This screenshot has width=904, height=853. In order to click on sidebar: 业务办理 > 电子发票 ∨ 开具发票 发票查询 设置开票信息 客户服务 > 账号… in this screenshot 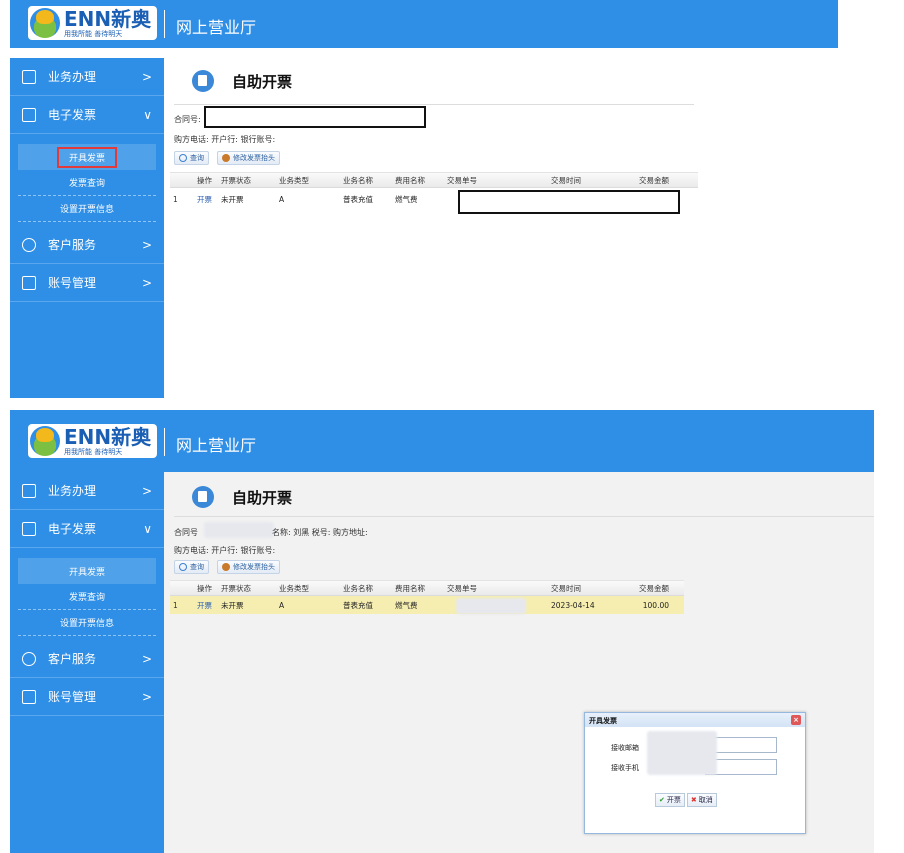, I will do `click(87, 662)`.